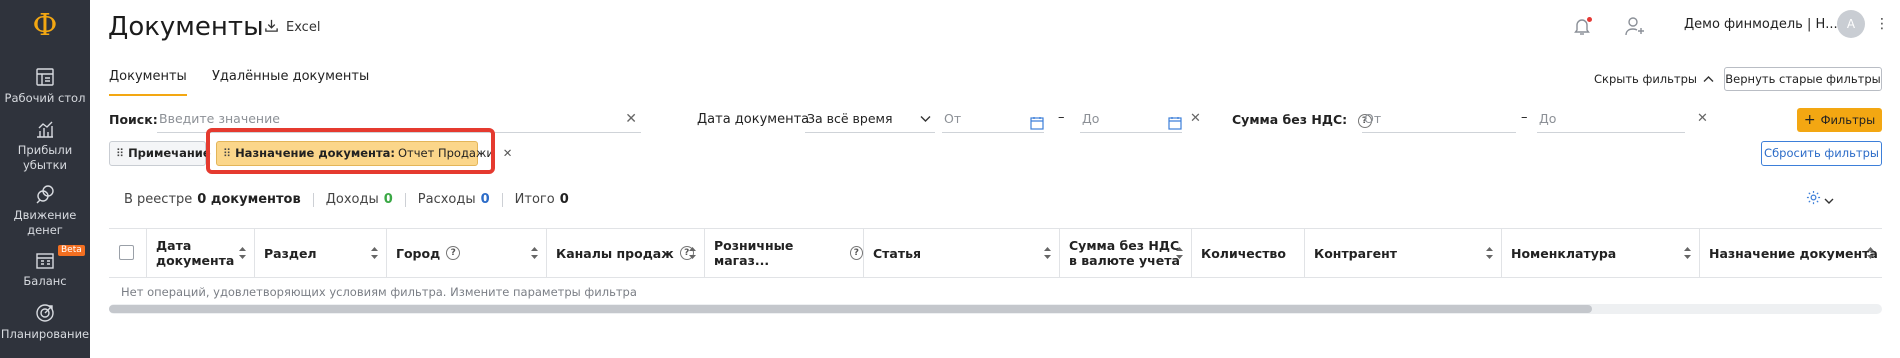 The height and width of the screenshot is (358, 1900). Describe the element at coordinates (1373, 118) in the screenshot. I see `sum-from-placeholder: От` at that location.